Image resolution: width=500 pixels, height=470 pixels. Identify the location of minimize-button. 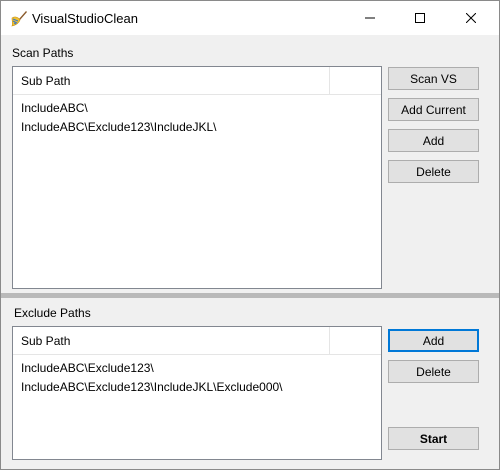
(370, 18).